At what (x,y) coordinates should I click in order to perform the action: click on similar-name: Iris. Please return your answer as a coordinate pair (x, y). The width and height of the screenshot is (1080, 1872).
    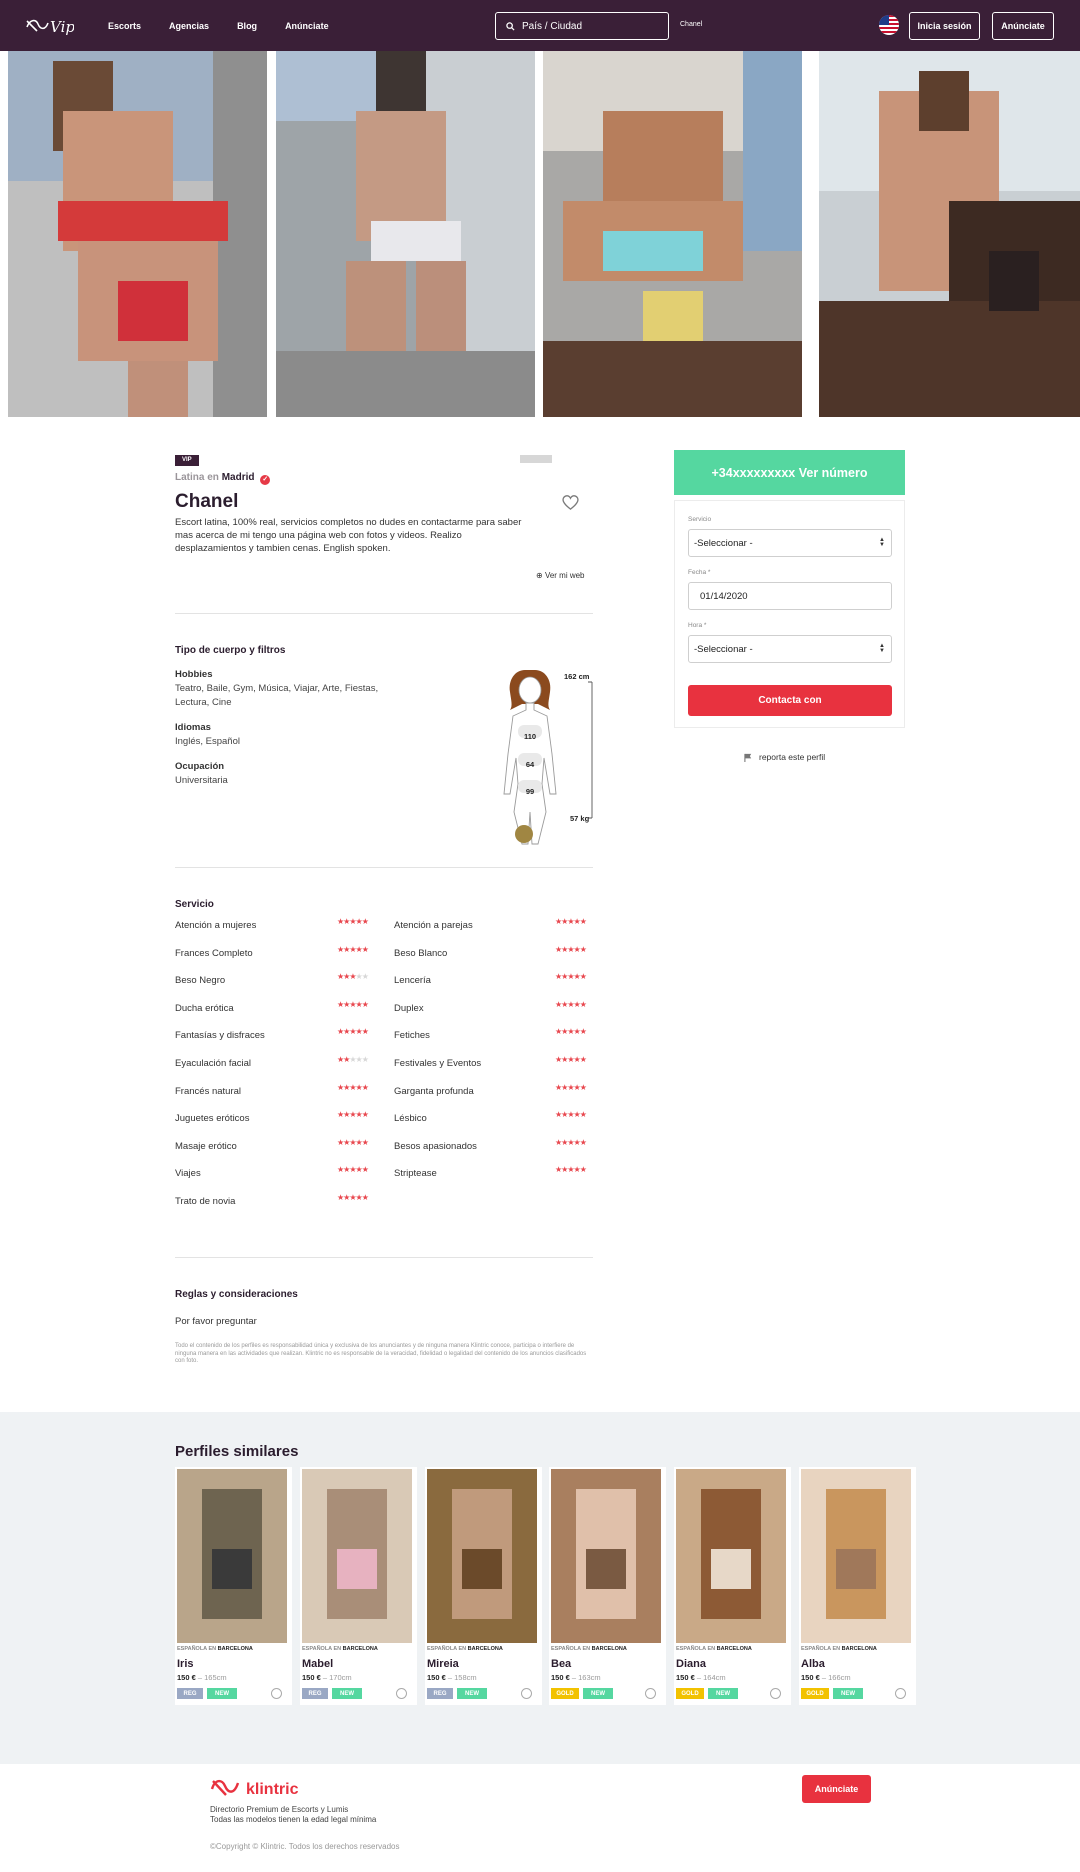
    Looking at the image, I should click on (185, 1664).